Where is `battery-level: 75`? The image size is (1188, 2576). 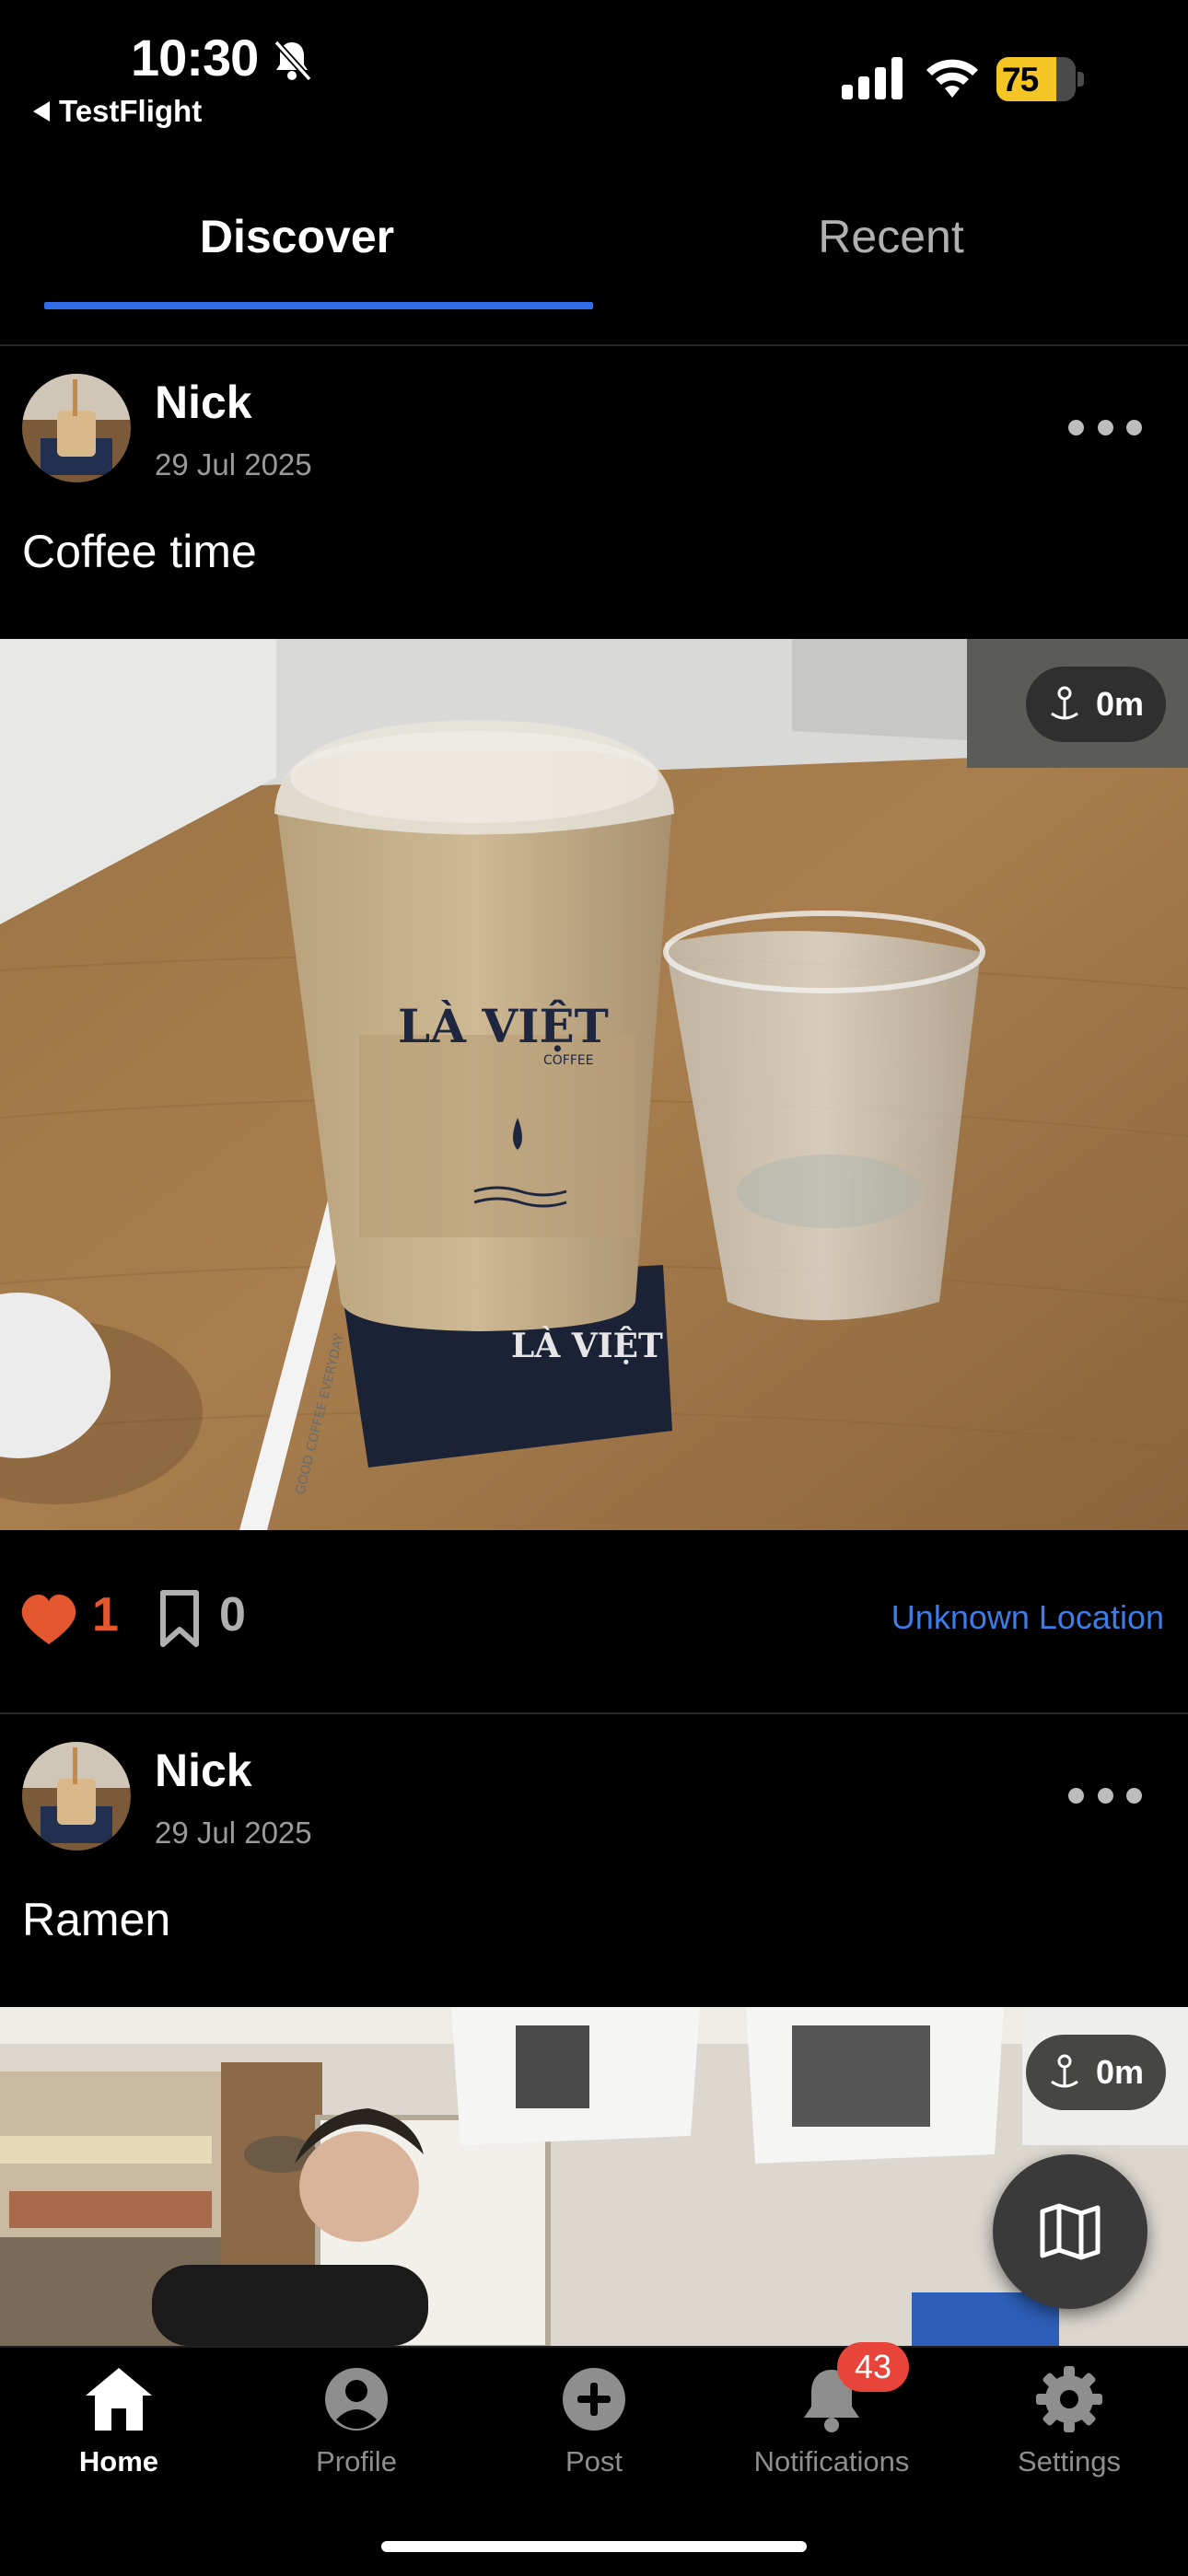
battery-level: 75 is located at coordinates (1020, 80).